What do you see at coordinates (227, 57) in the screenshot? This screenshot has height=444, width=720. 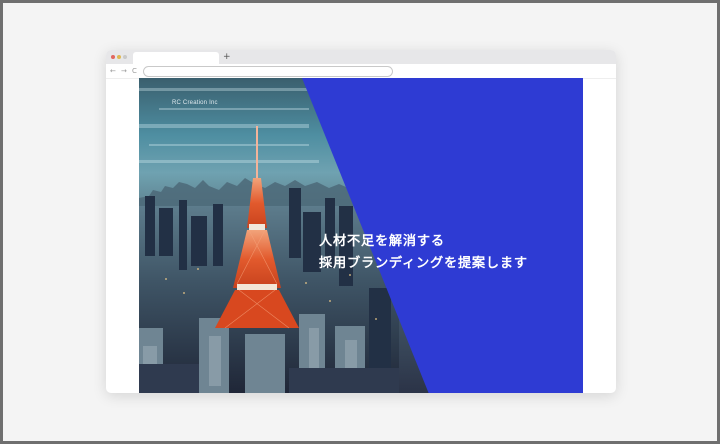 I see `new-tab-button: +` at bounding box center [227, 57].